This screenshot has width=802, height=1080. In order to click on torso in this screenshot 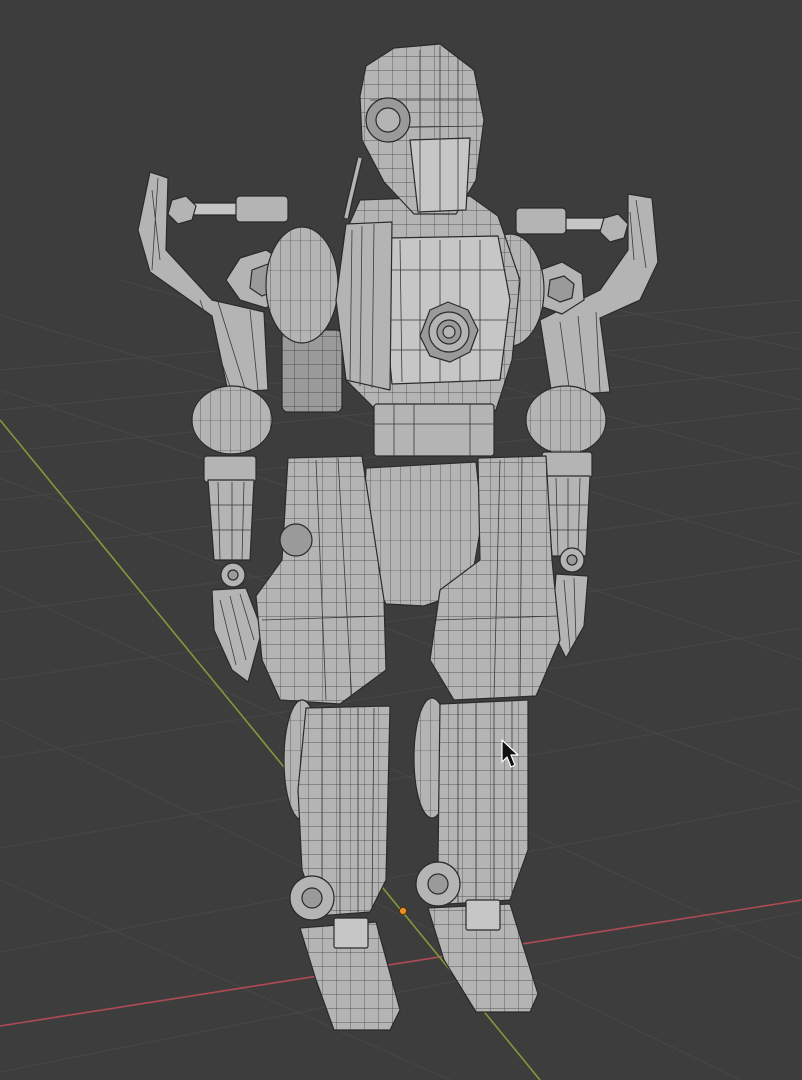, I will do `click(428, 305)`.